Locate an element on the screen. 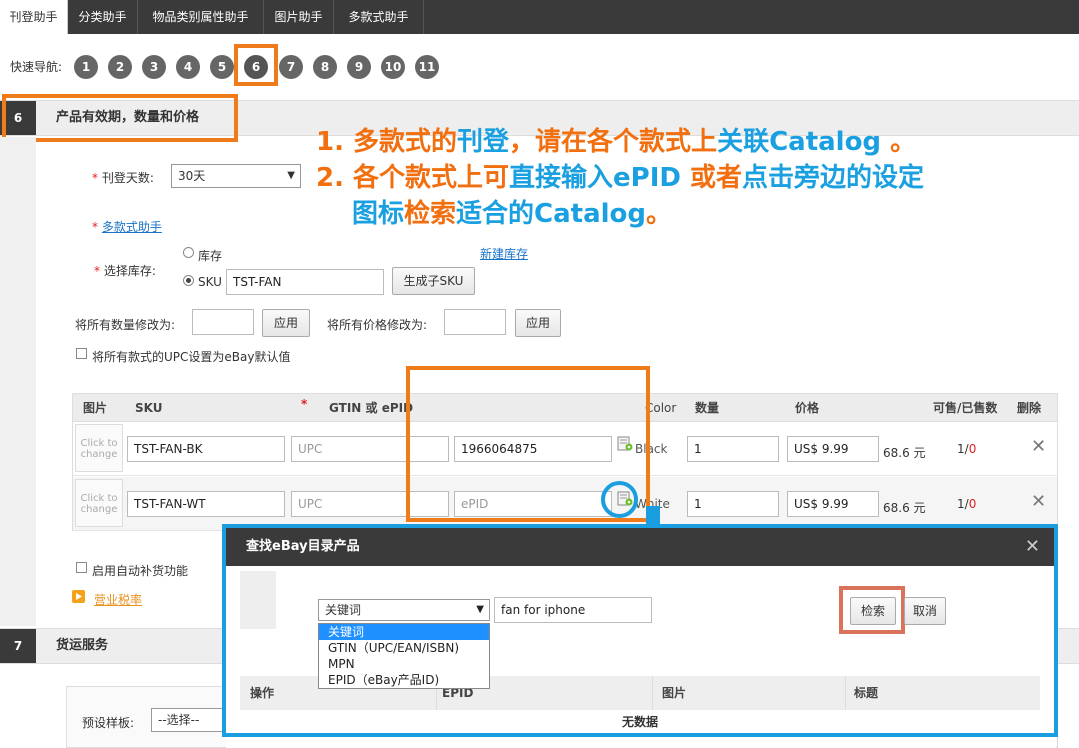  variation-helper-link: 多款式助手 is located at coordinates (132, 227).